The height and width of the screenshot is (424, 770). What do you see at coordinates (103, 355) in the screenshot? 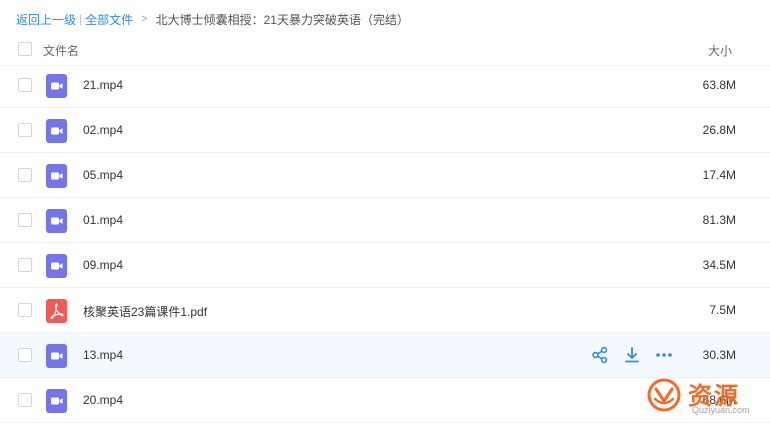
I see `file-name: 13.mp4` at bounding box center [103, 355].